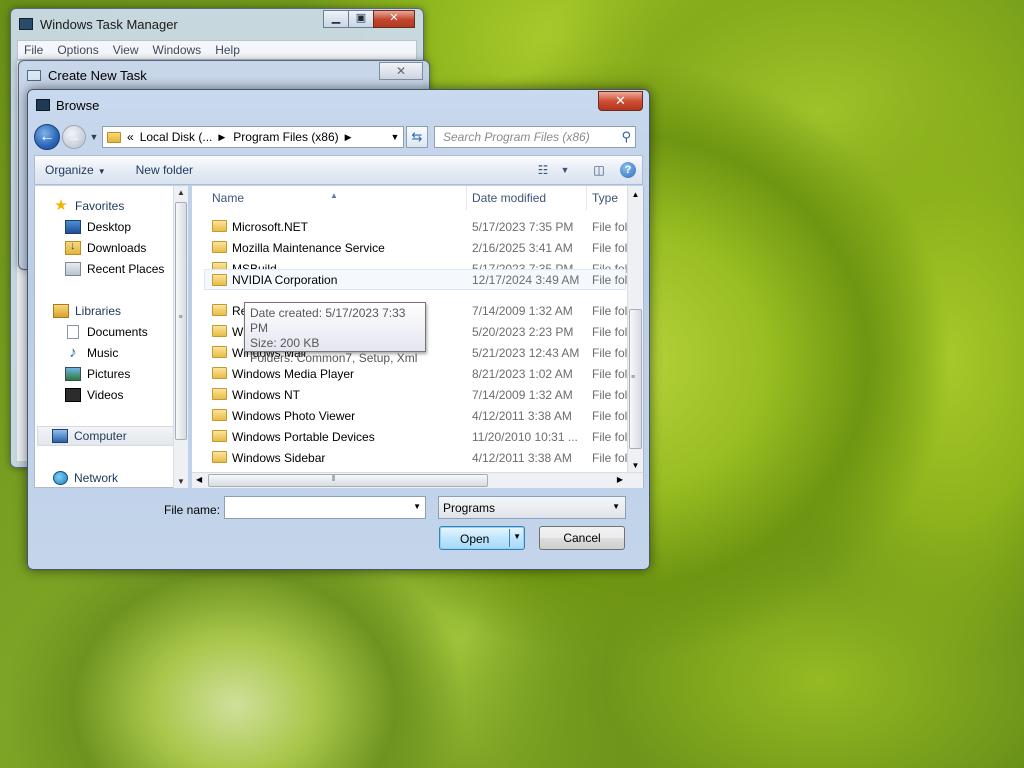  I want to click on file-type-select: Programs ▼, so click(532, 507).